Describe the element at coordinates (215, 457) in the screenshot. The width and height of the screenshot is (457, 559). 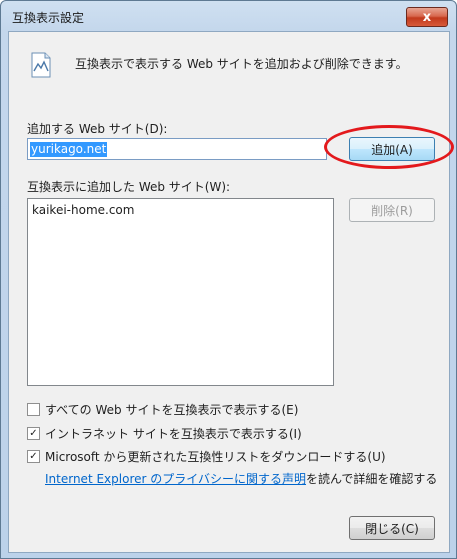
I see `option-label: Microsoft から更新された互換性リストをダウンロードする(U)` at that location.